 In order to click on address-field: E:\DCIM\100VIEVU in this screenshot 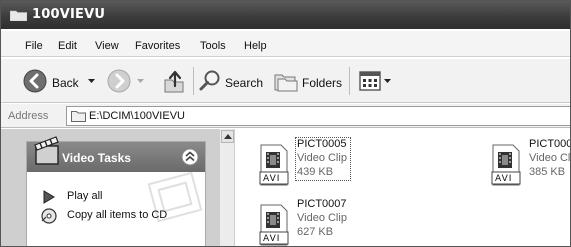, I will do `click(318, 116)`.